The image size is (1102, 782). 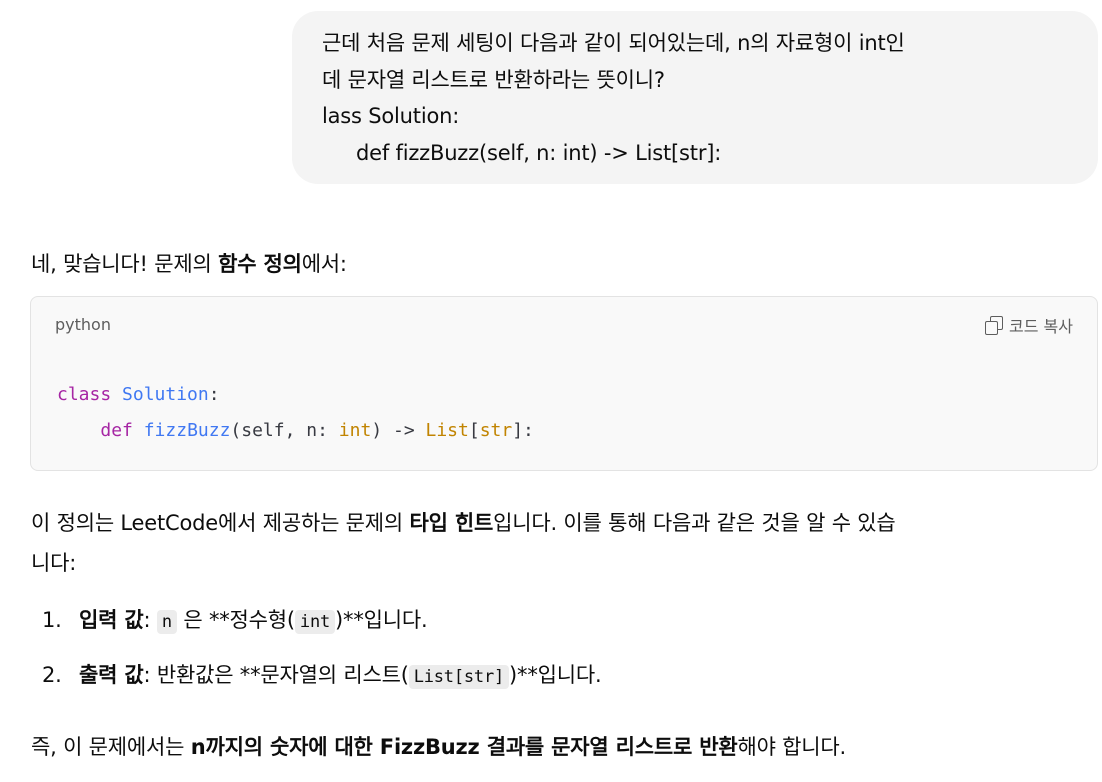 I want to click on list-number: 2., so click(x=52, y=675).